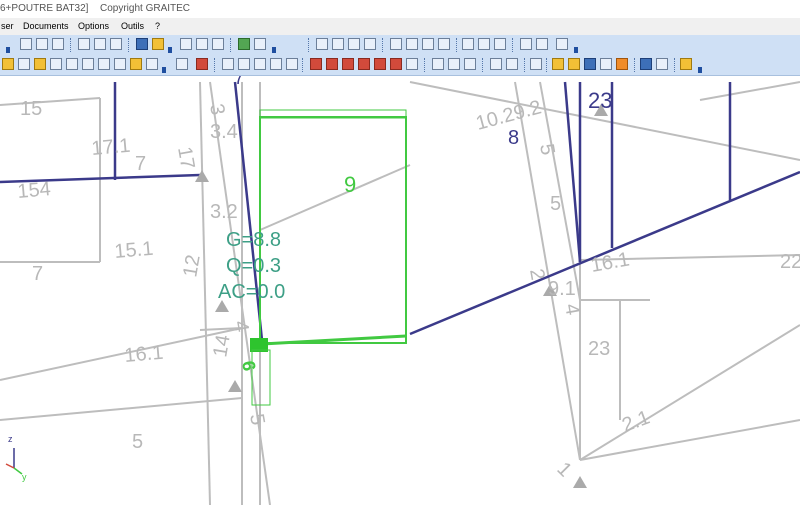 This screenshot has height=505, width=800. What do you see at coordinates (136, 64) in the screenshot?
I see `draw-support-button` at bounding box center [136, 64].